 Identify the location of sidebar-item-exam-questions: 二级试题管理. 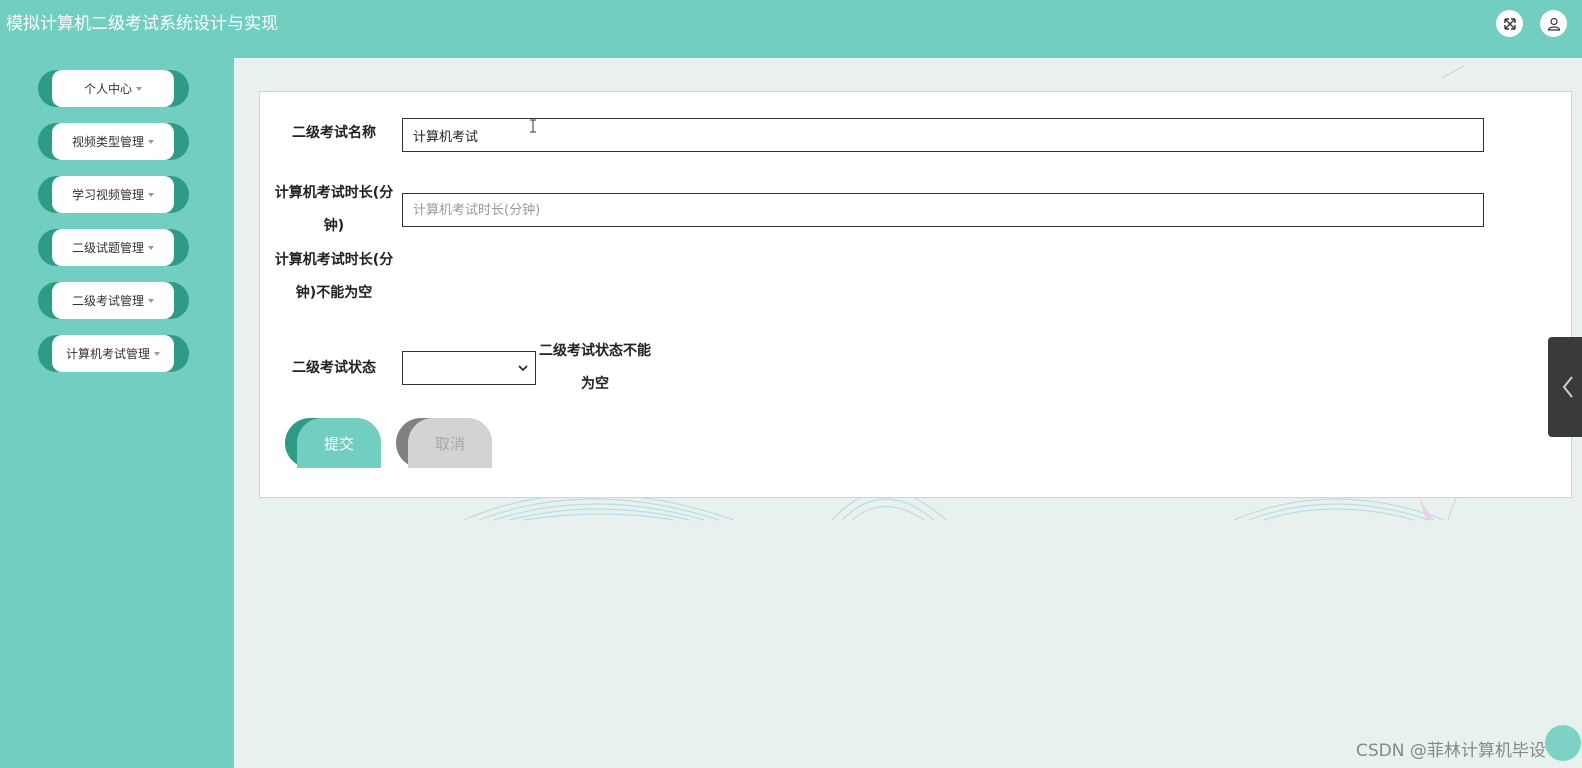
(113, 247).